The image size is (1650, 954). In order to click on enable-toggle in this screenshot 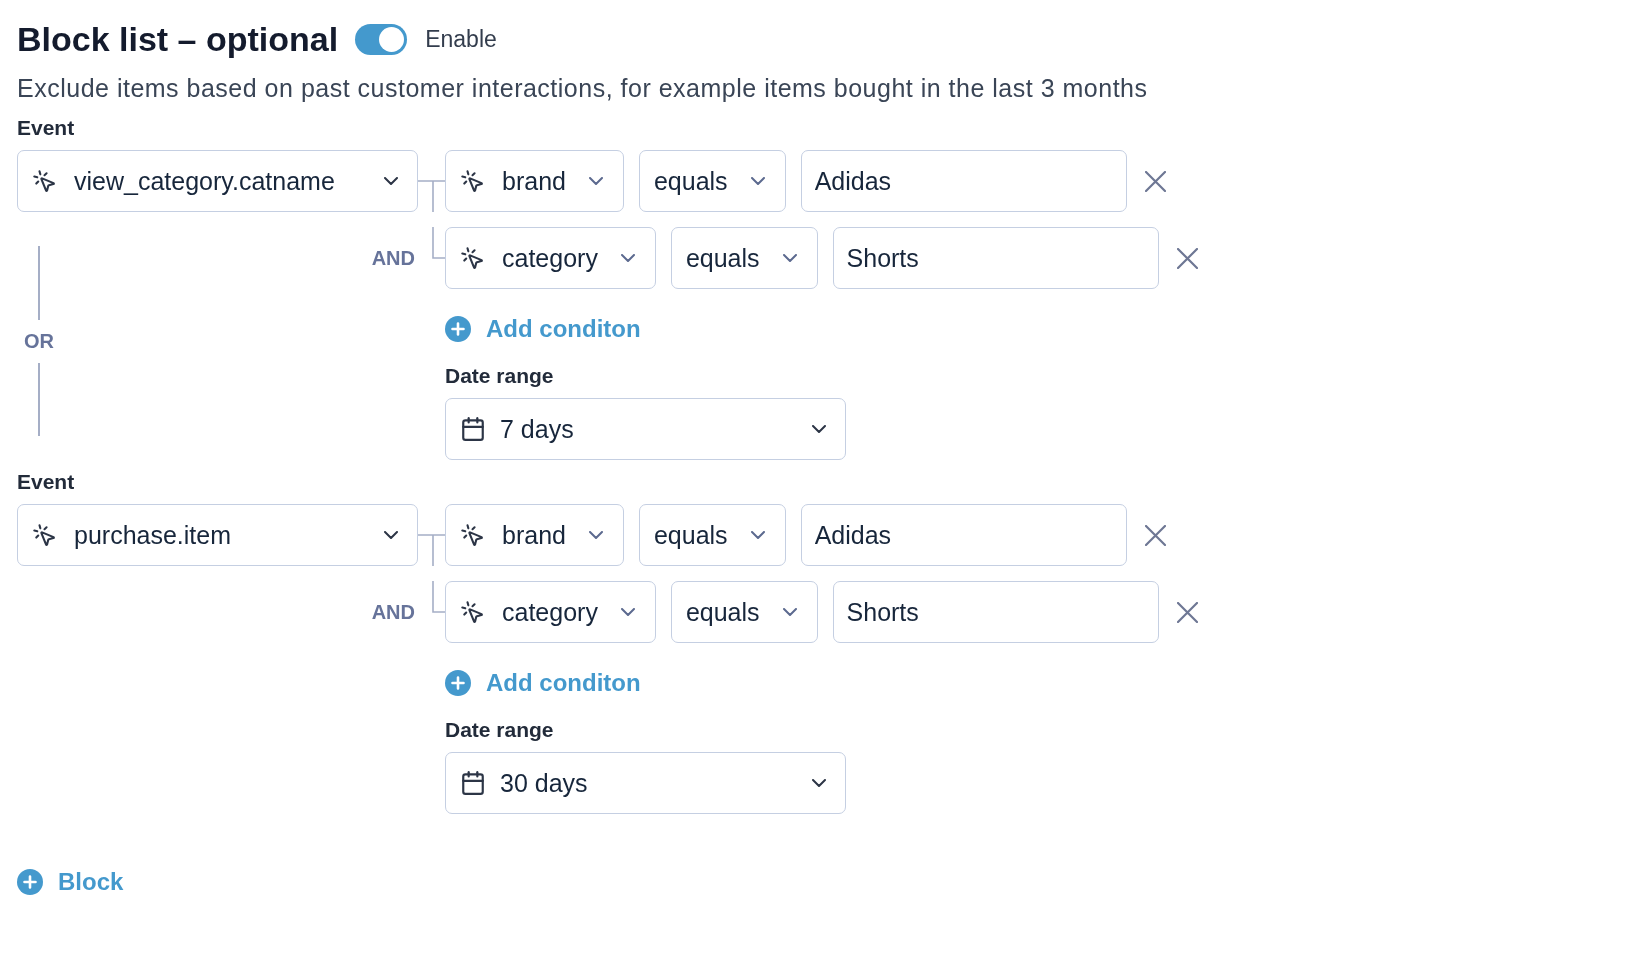, I will do `click(381, 39)`.